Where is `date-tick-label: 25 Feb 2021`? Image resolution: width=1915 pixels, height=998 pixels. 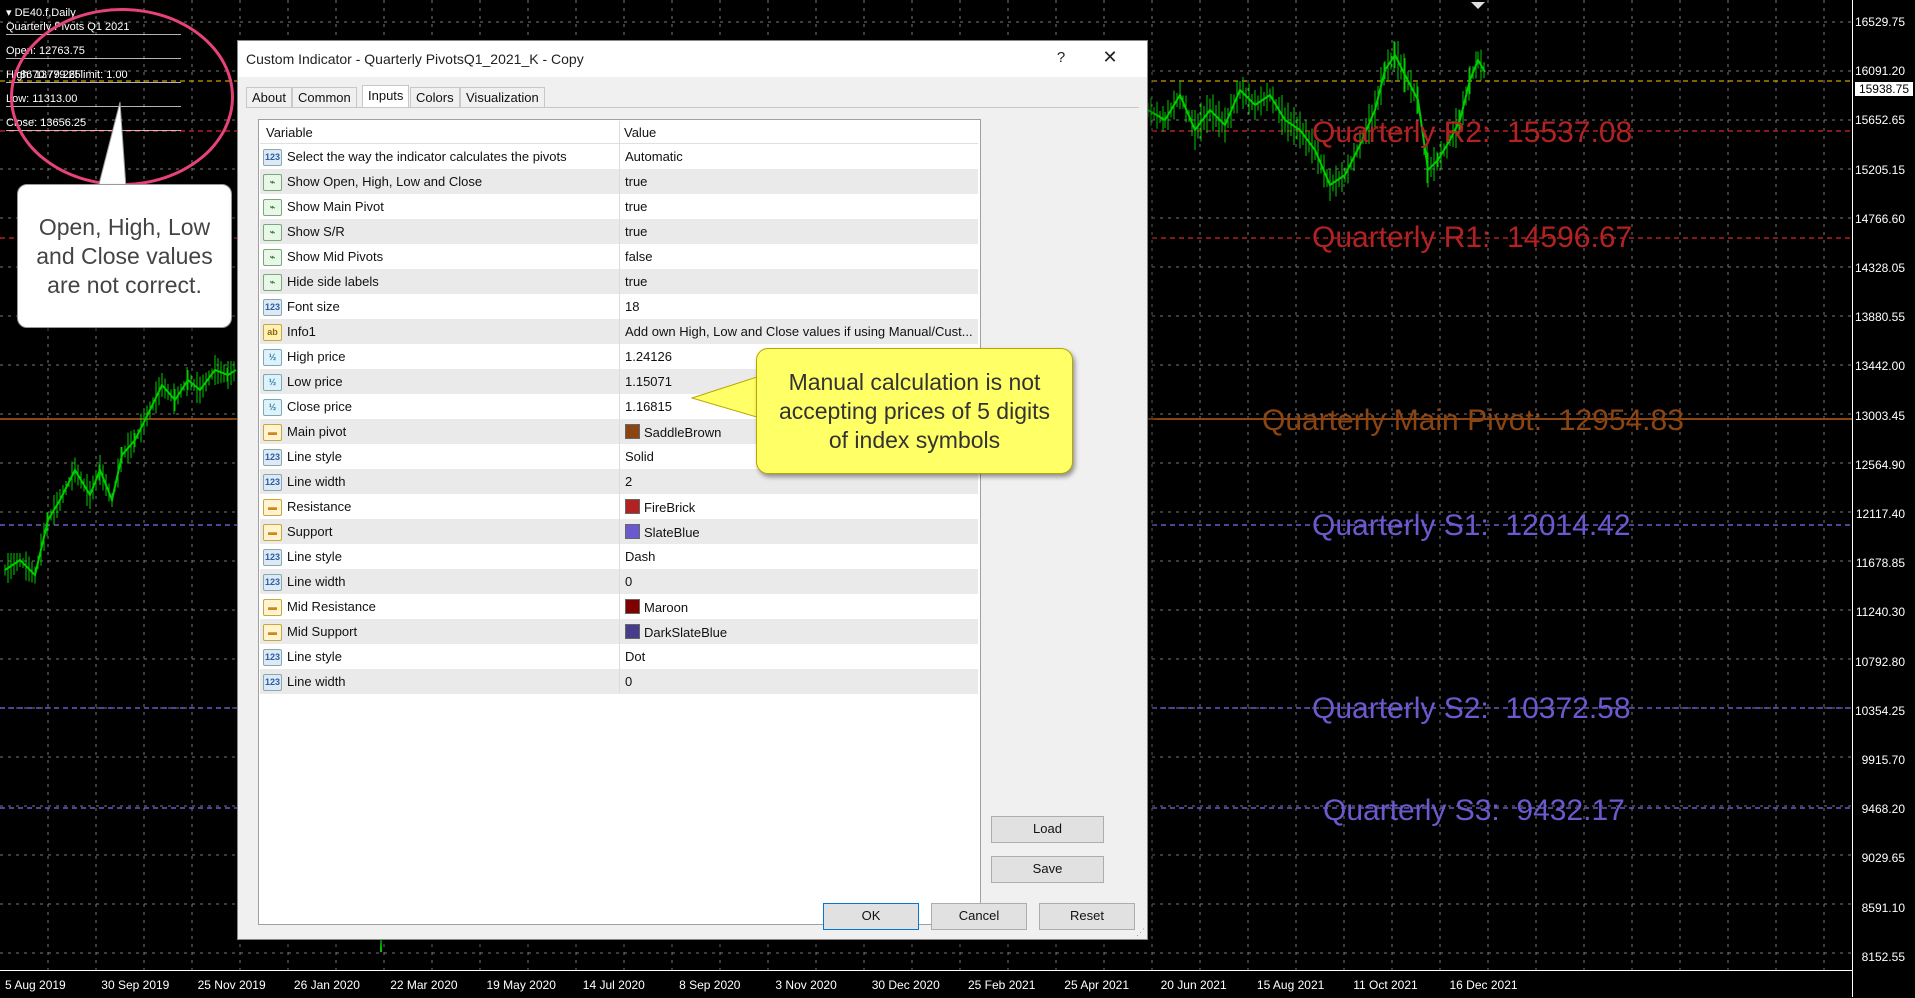
date-tick-label: 25 Feb 2021 is located at coordinates (1002, 985).